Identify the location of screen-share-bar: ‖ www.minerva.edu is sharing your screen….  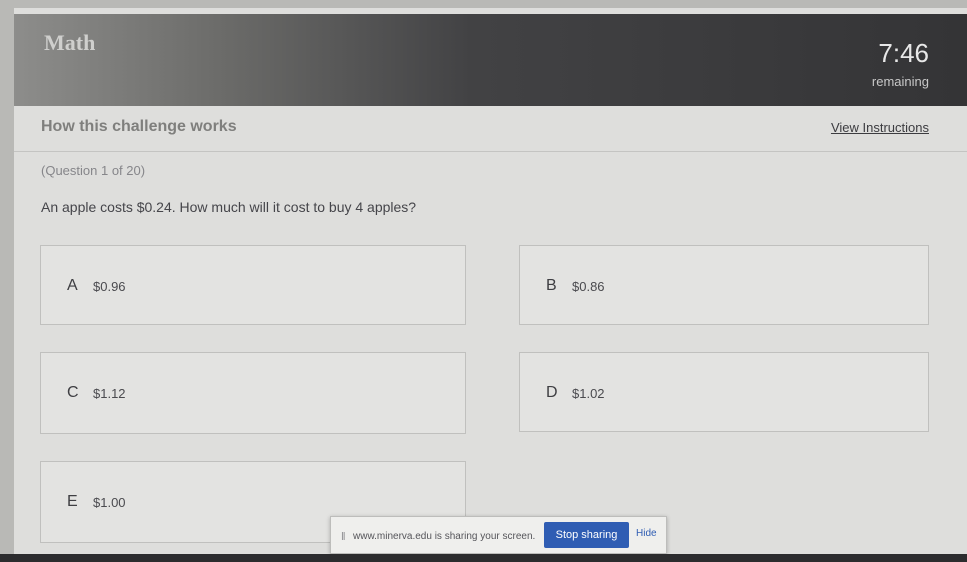
(498, 535).